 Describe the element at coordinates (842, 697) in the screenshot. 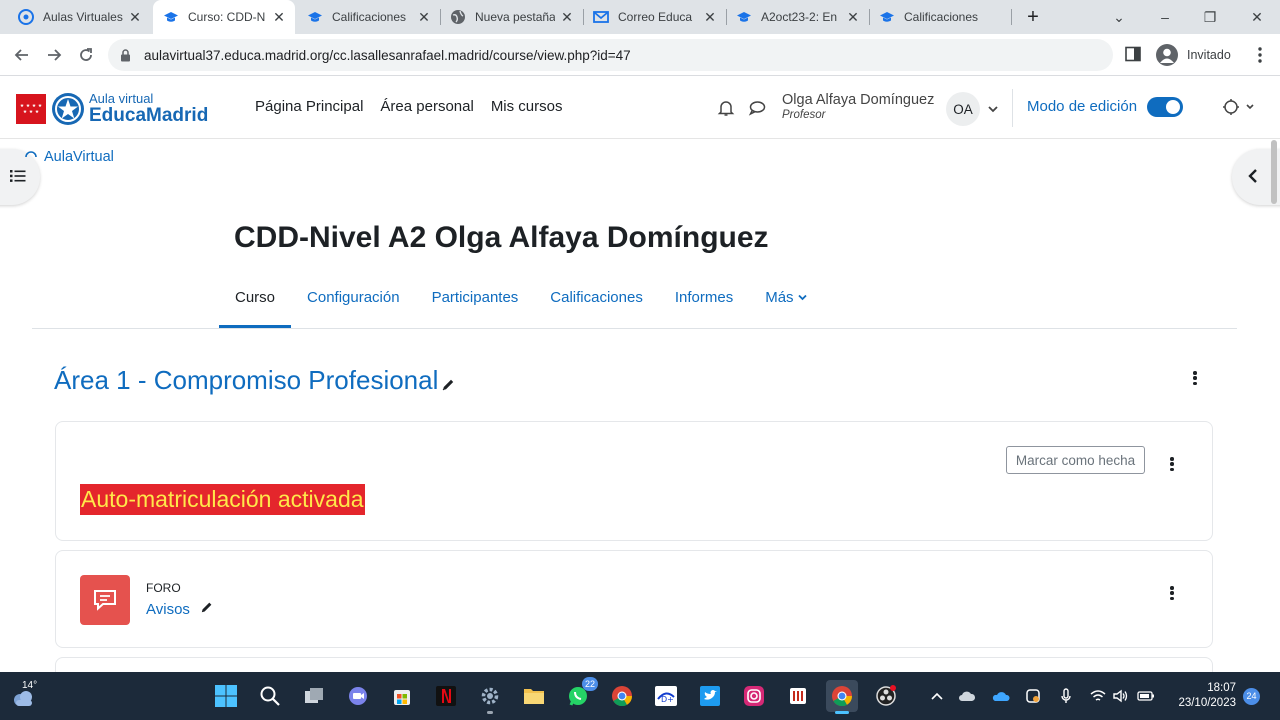

I see `chrome-active-icon` at that location.